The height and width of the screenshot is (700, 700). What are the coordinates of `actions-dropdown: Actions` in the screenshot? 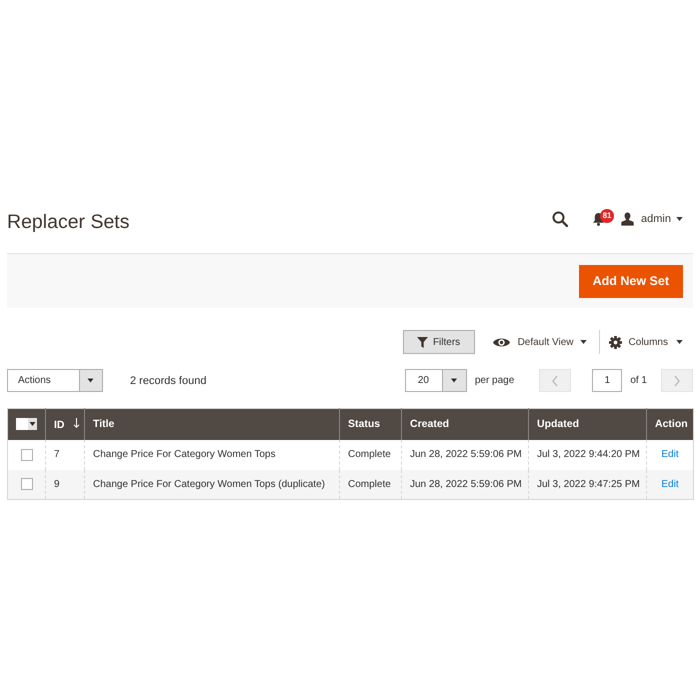 It's located at (55, 380).